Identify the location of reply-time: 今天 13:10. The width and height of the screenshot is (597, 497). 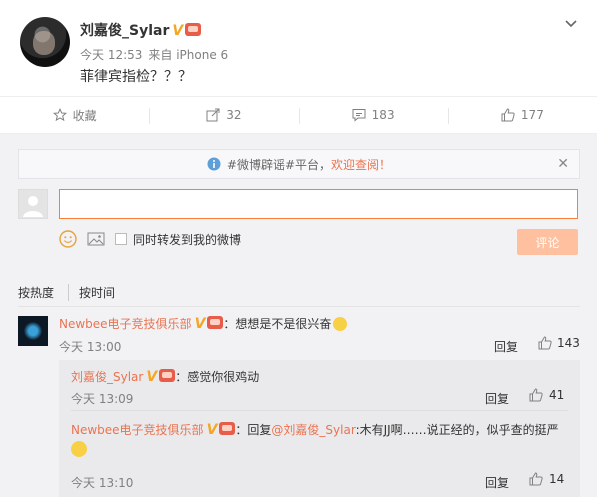
(102, 483).